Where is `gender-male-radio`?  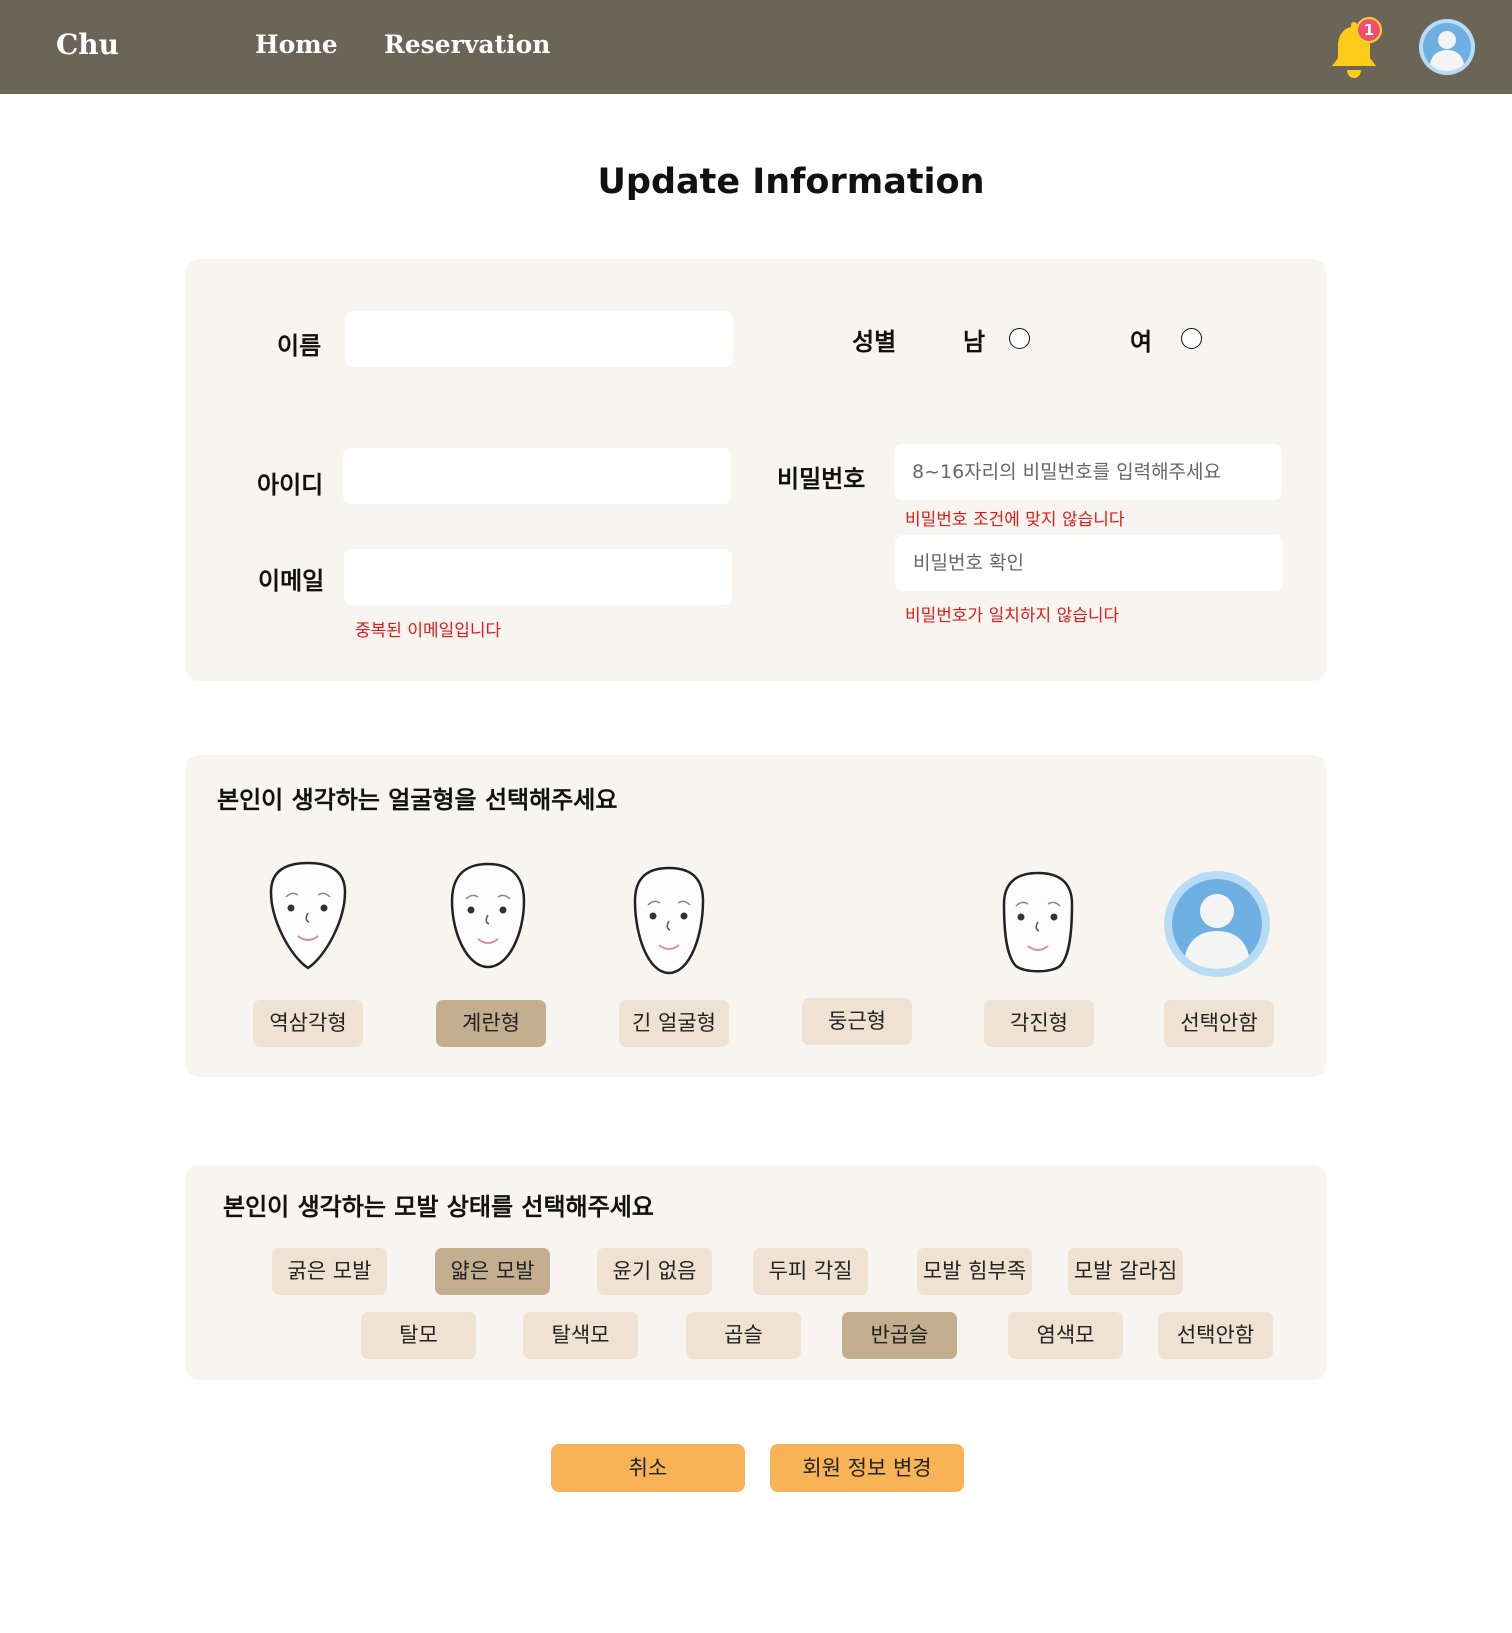 gender-male-radio is located at coordinates (1019, 338).